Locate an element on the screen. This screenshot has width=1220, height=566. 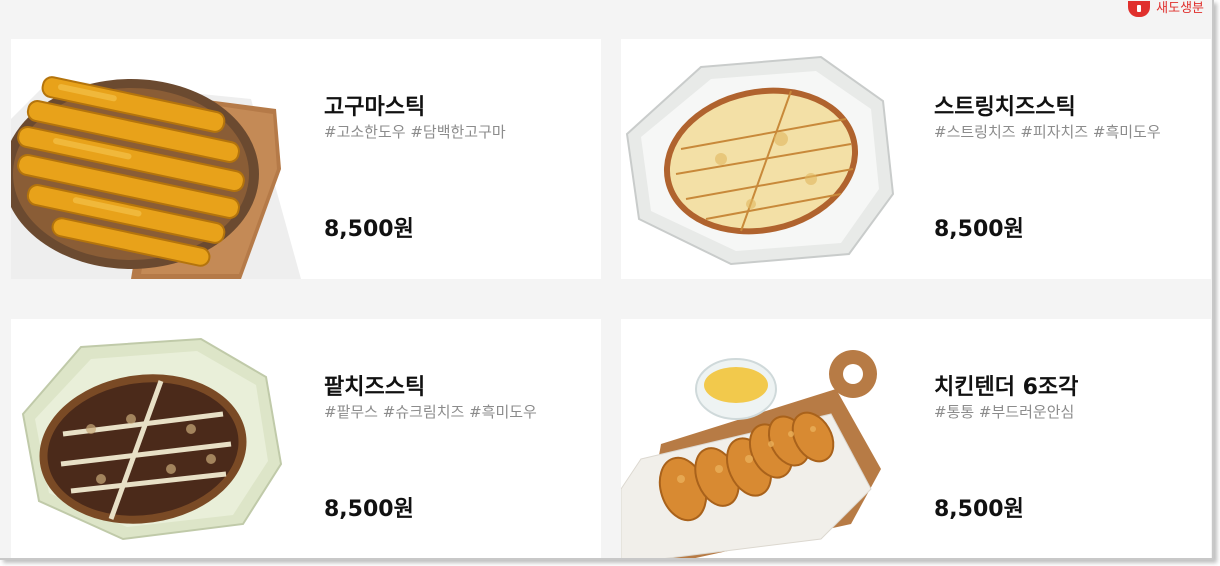
menu-name: 팥치즈스틱 is located at coordinates (375, 387).